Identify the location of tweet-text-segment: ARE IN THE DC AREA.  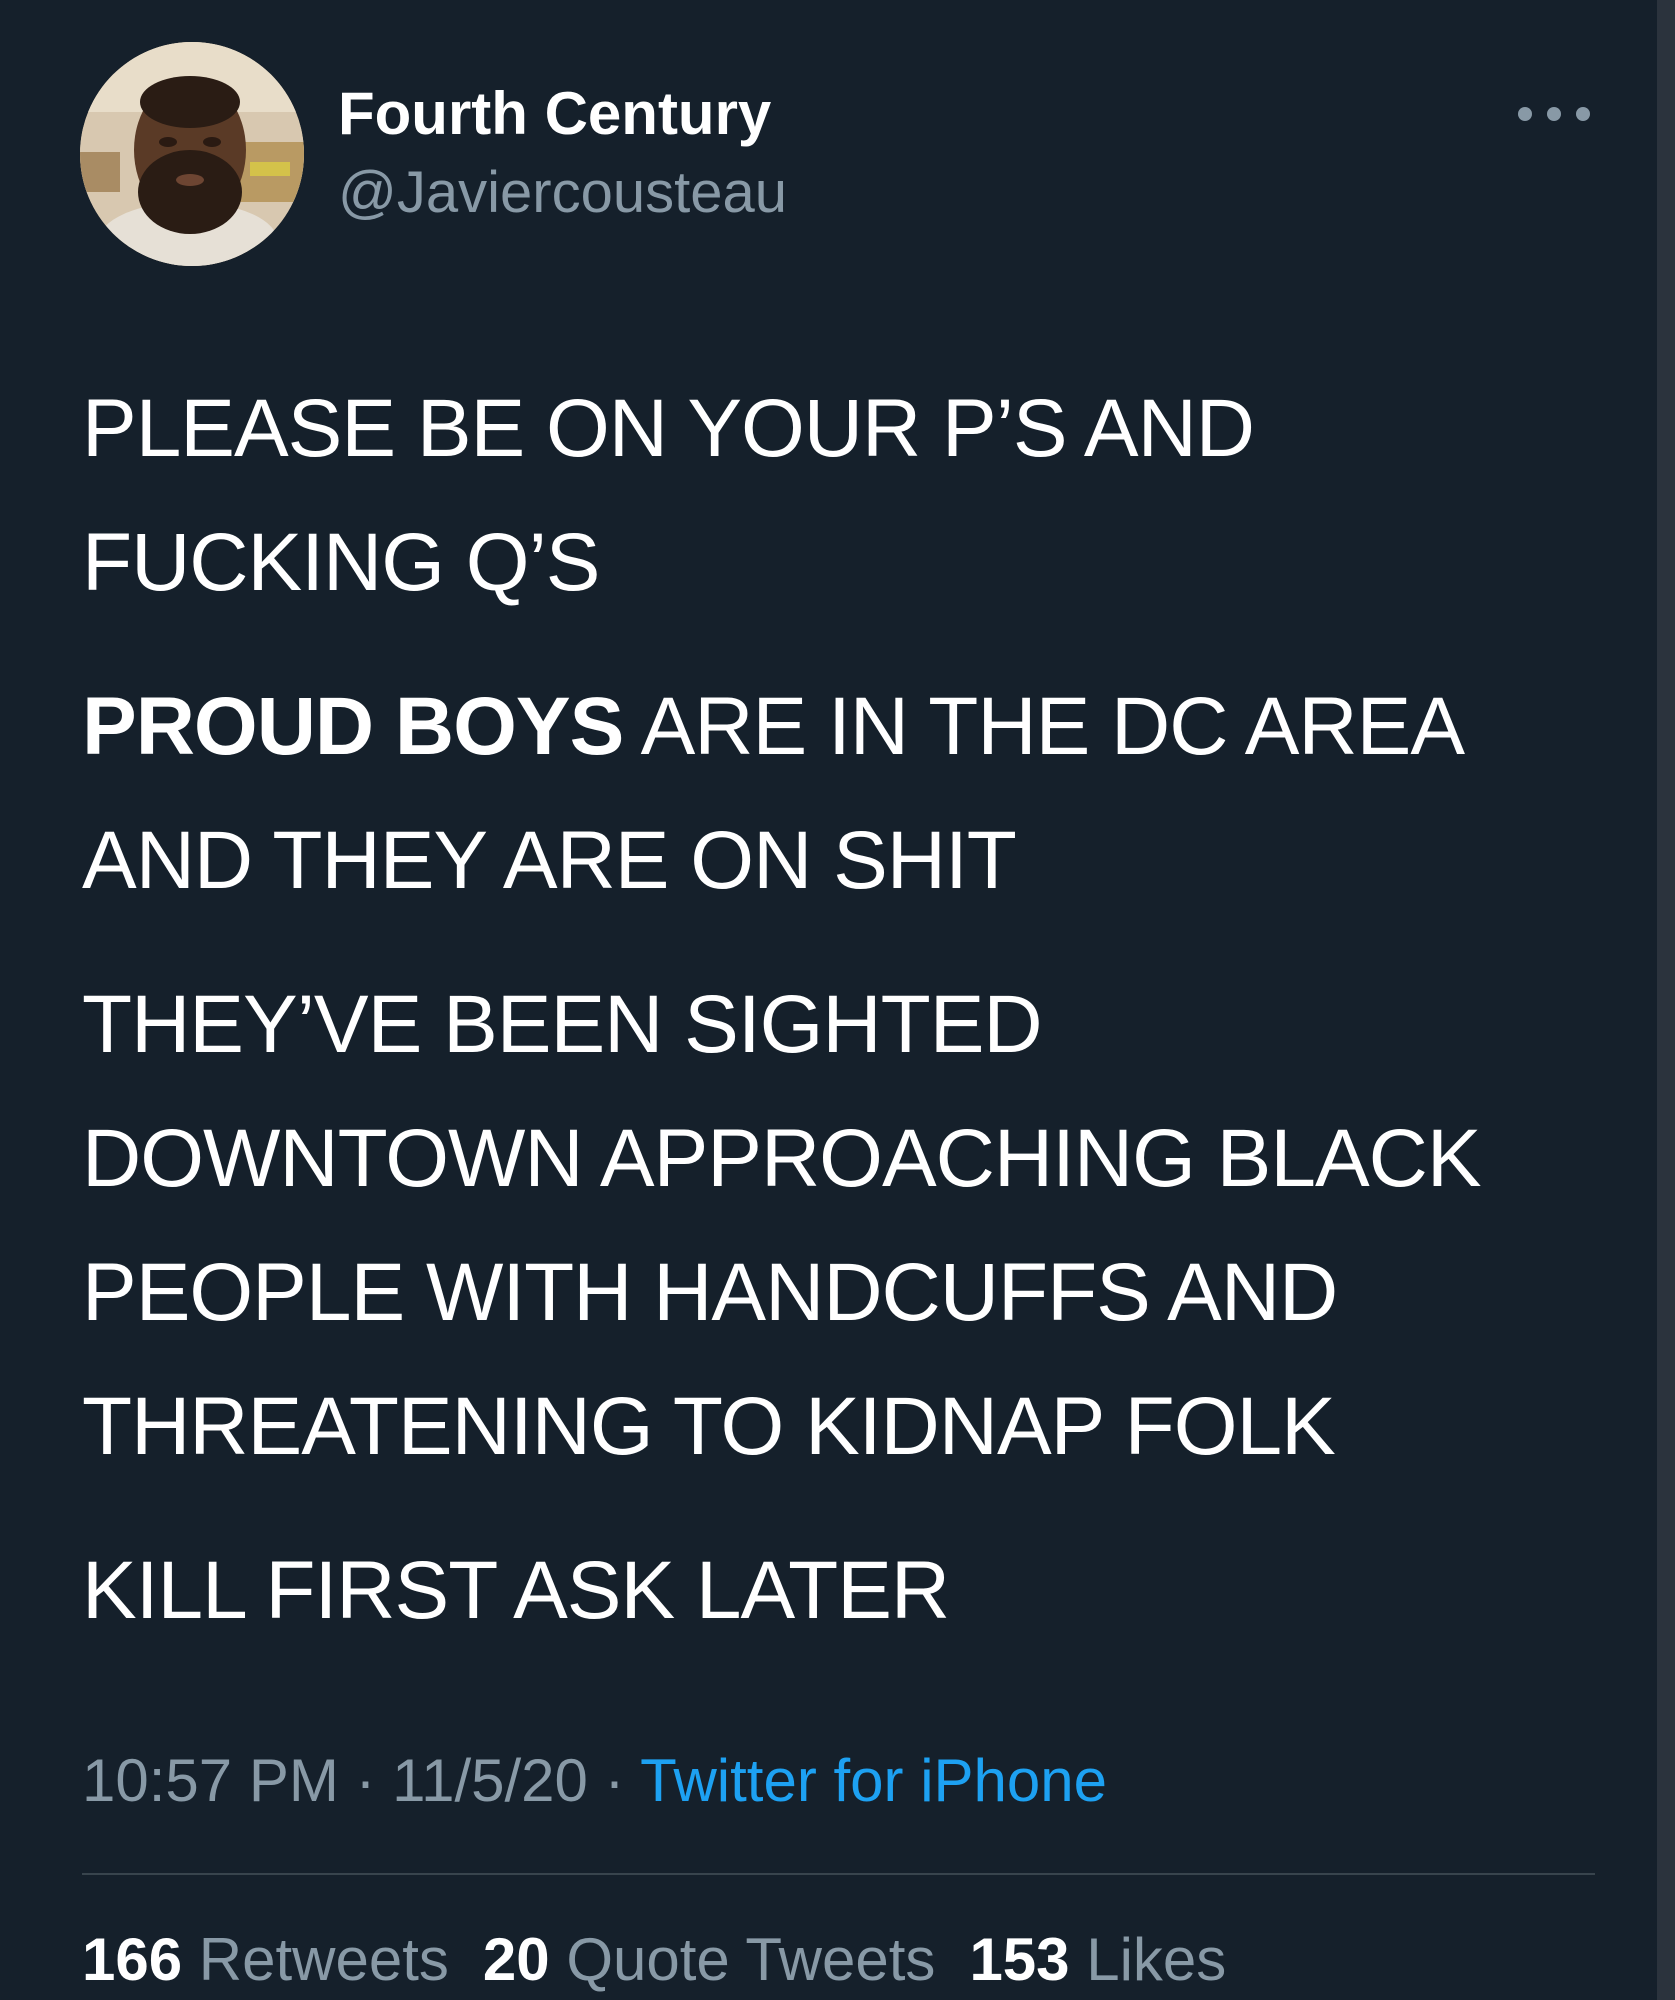
(1044, 726).